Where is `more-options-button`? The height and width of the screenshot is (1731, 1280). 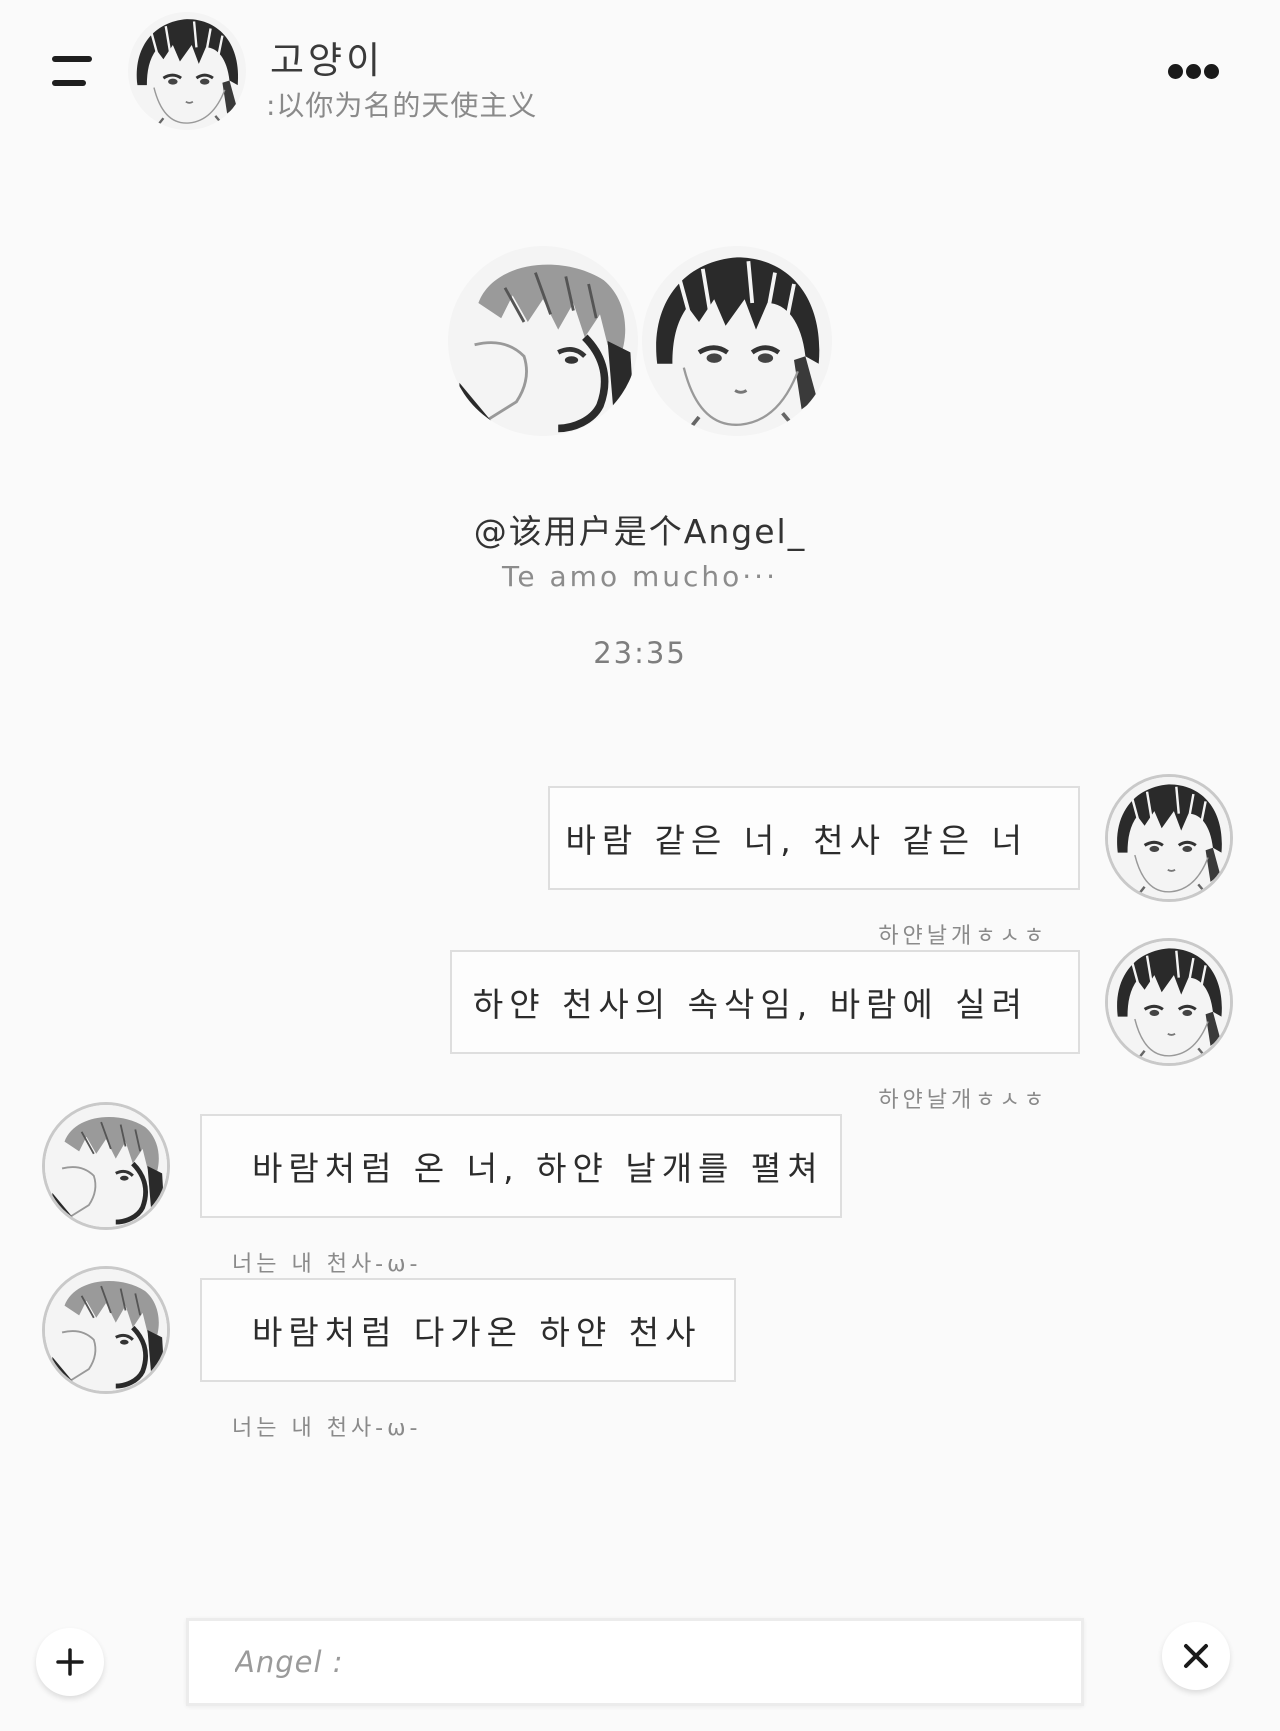 more-options-button is located at coordinates (1194, 72).